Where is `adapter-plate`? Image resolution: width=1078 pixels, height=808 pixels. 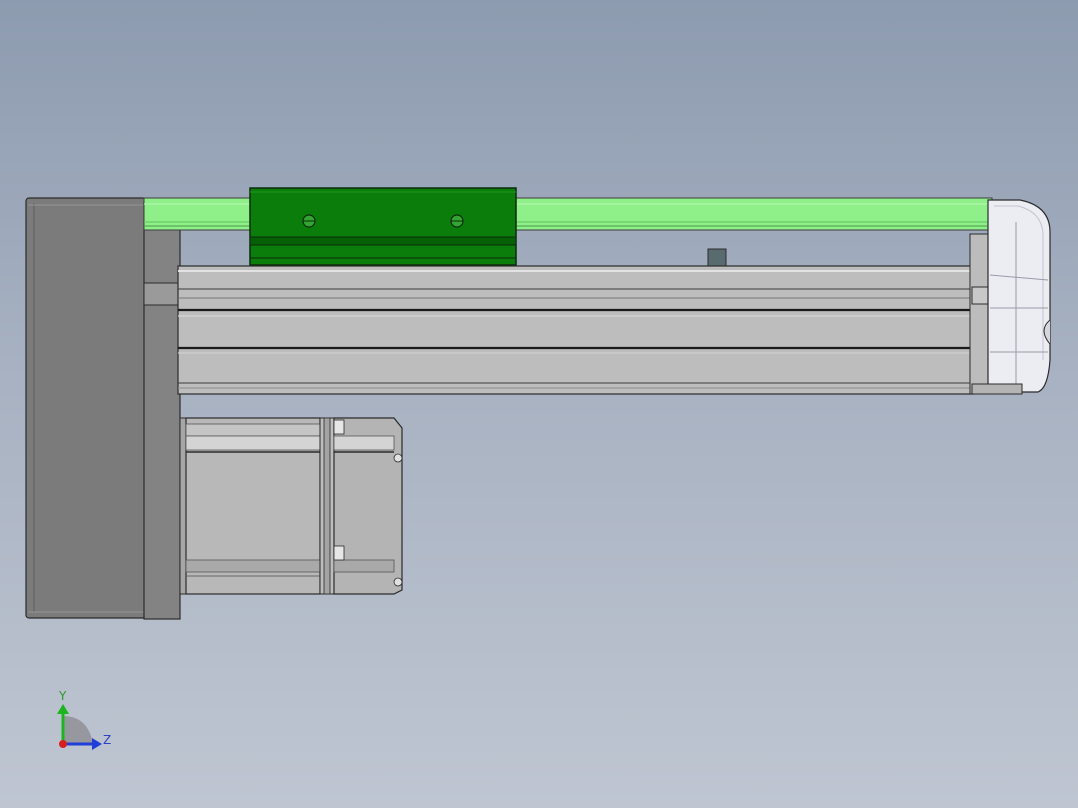
adapter-plate is located at coordinates (162, 411).